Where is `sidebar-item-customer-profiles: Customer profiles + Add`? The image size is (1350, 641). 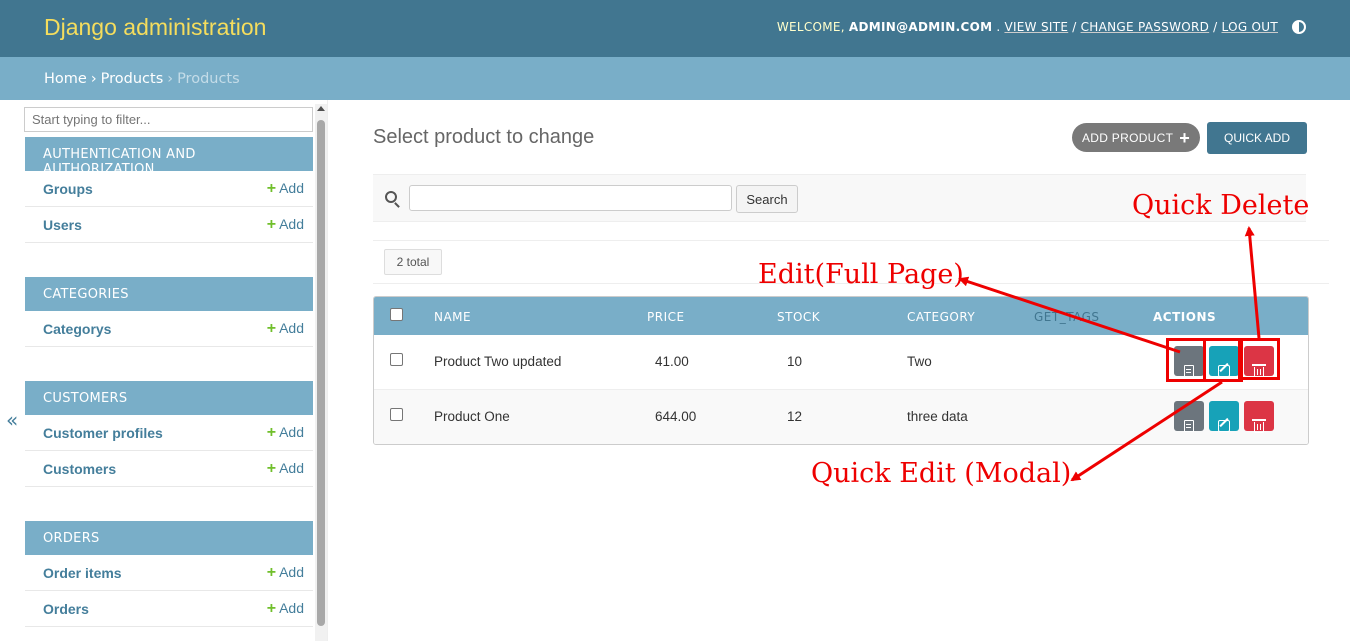
sidebar-item-customer-profiles: Customer profiles + Add is located at coordinates (169, 433).